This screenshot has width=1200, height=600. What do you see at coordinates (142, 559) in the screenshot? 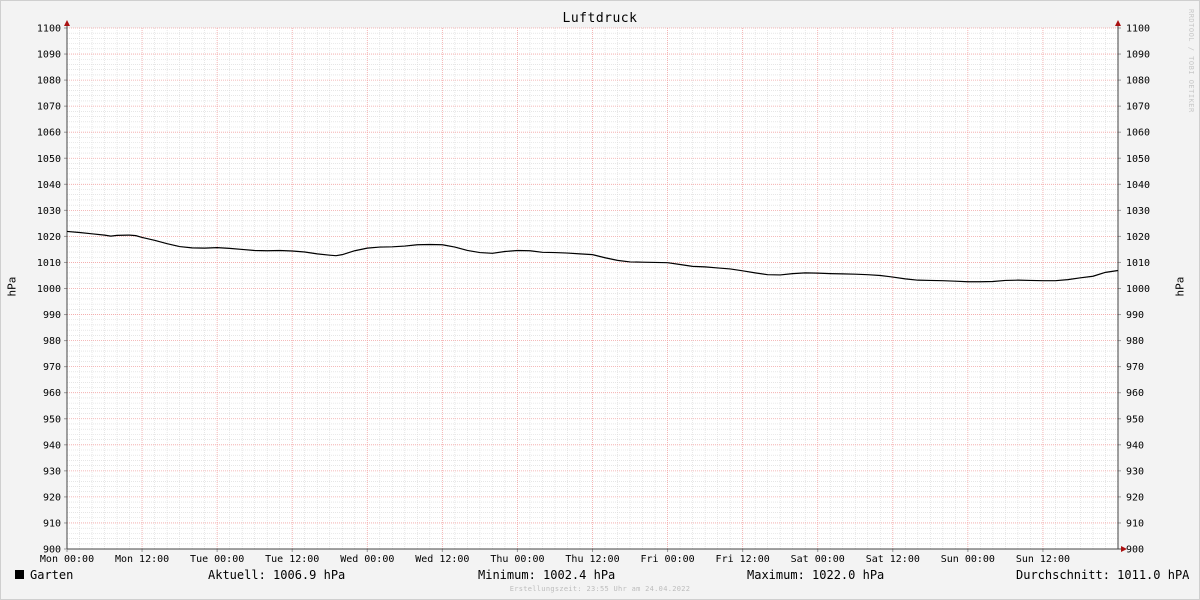
I see `x-tick-label: Mon 12:00` at bounding box center [142, 559].